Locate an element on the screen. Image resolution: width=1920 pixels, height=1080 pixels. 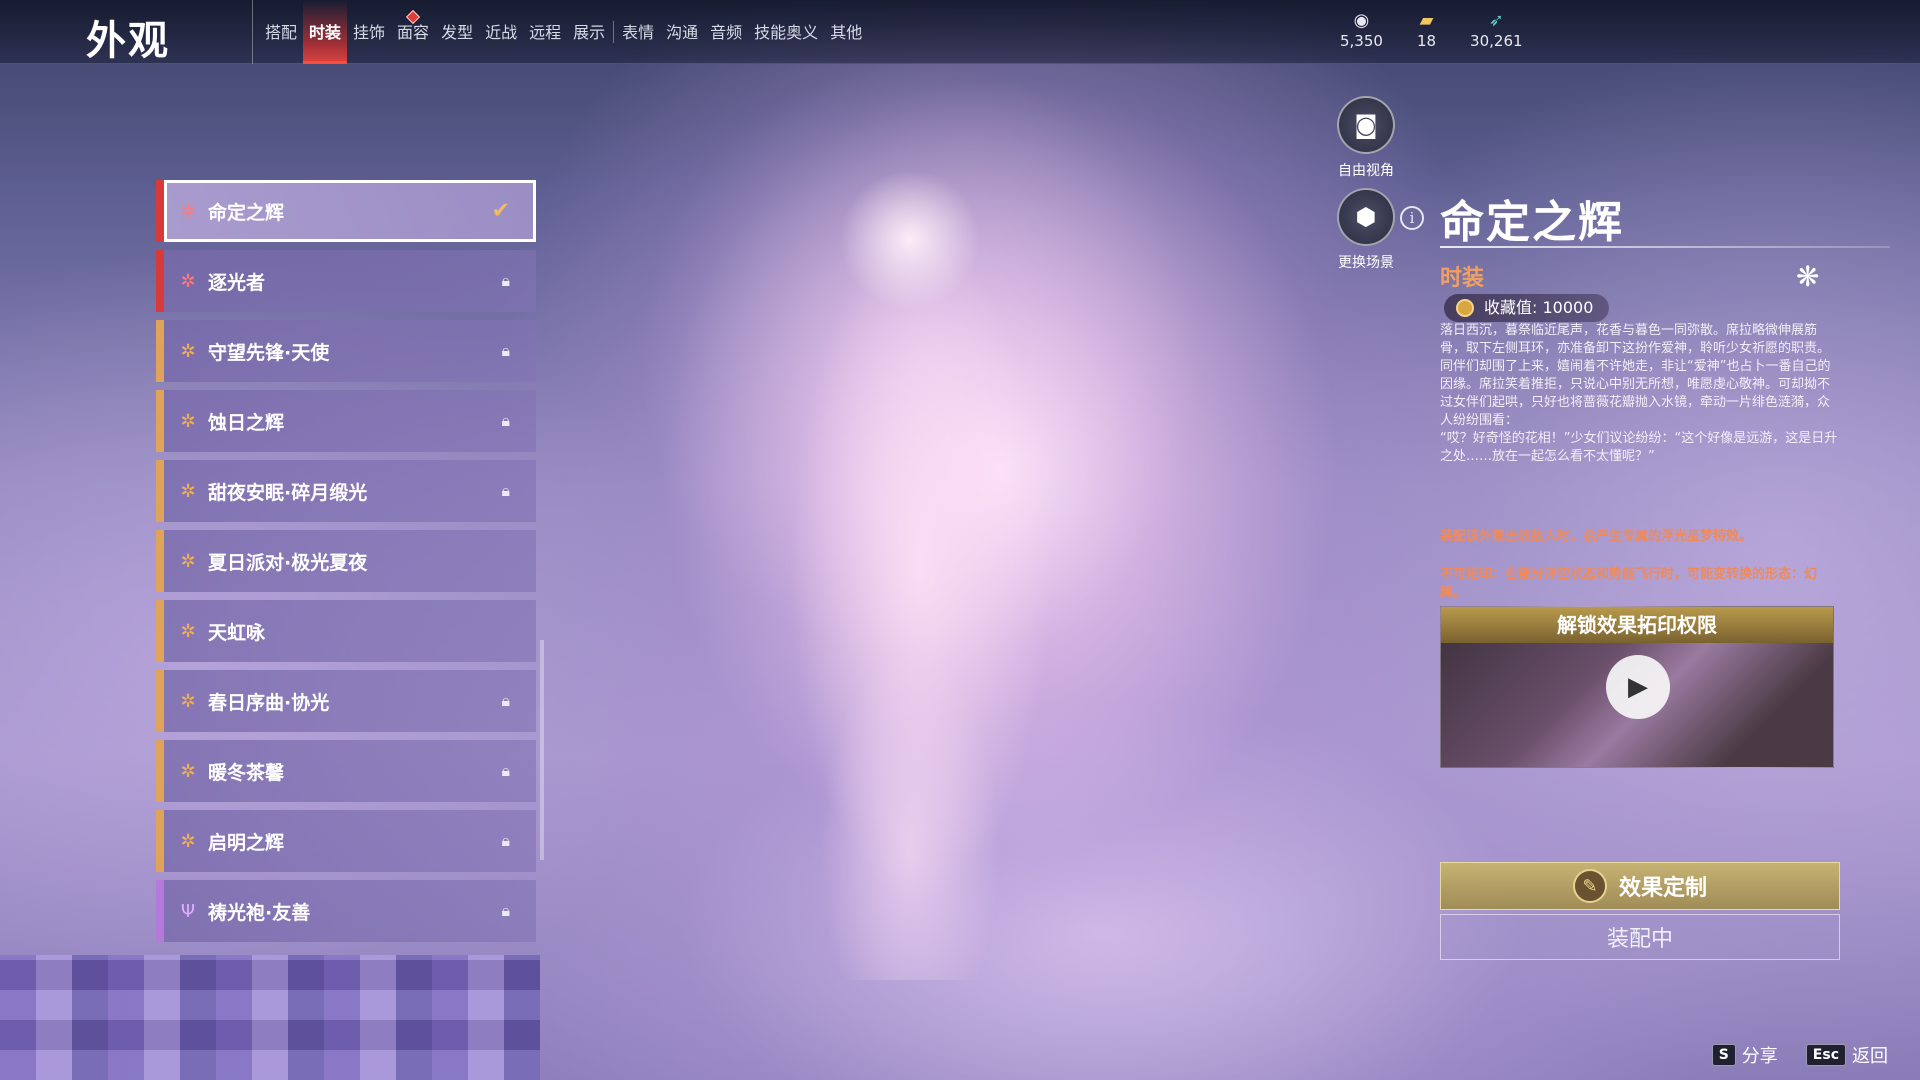
tab-fashion: 时装 is located at coordinates (325, 32).